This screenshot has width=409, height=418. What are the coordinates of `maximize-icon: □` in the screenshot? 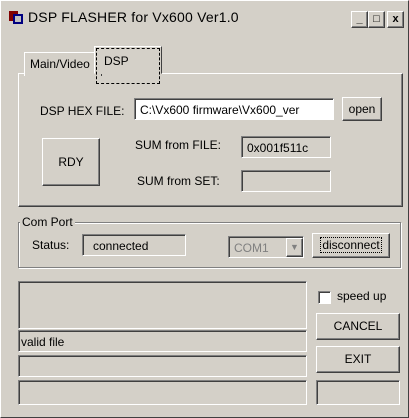 It's located at (376, 19).